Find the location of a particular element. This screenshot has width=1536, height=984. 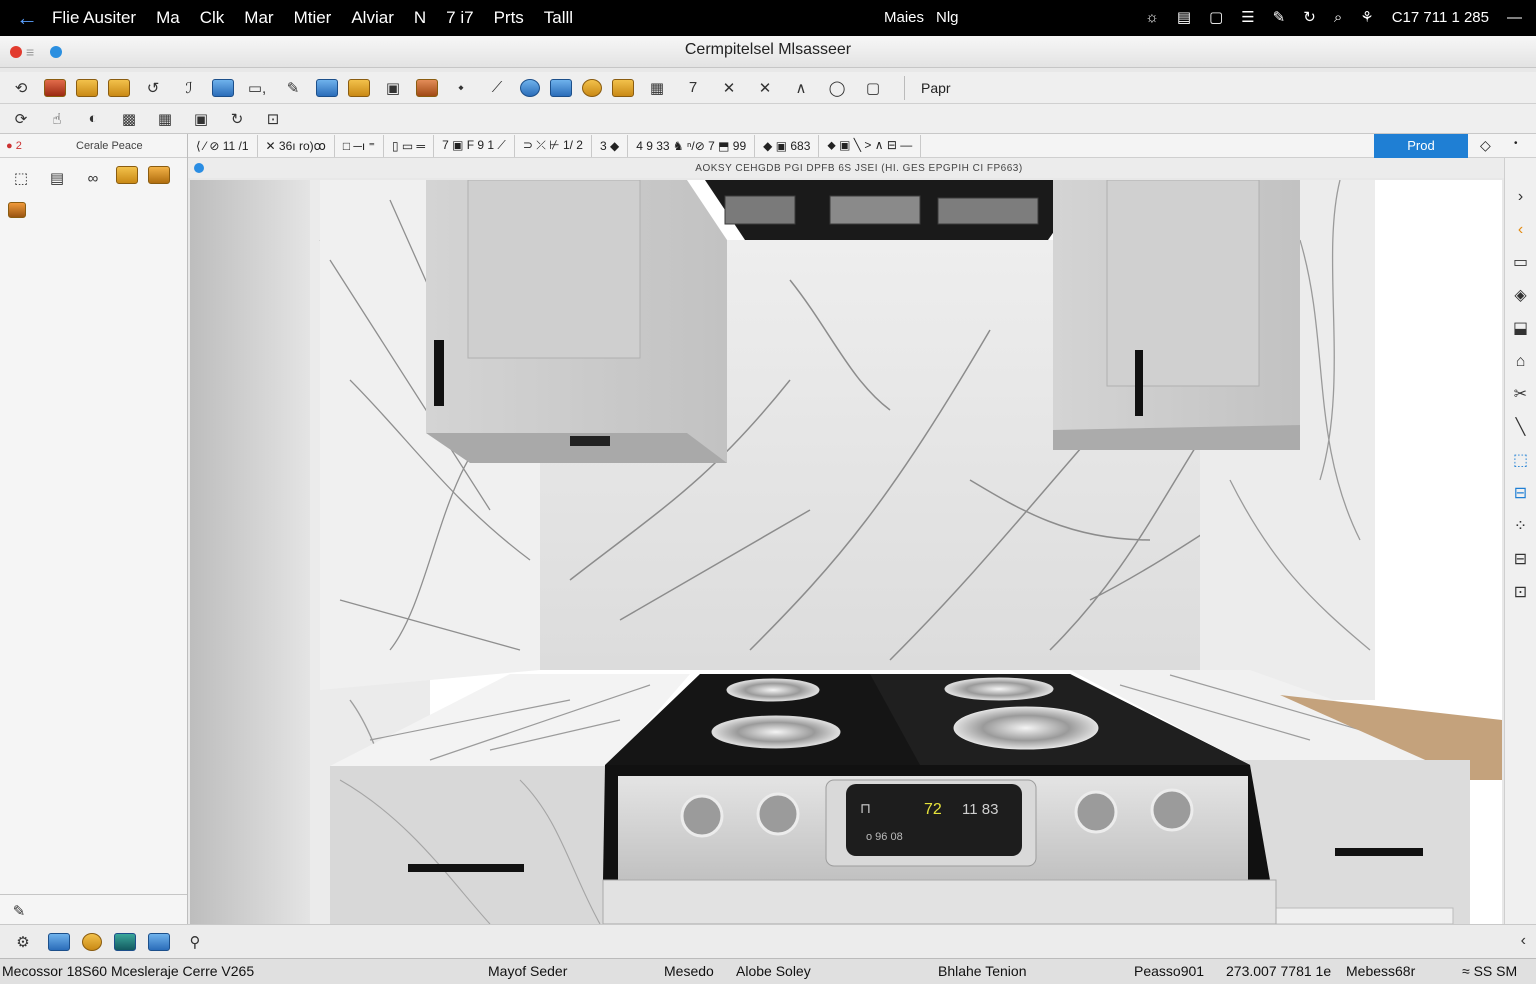

globe-icon is located at coordinates (530, 87).